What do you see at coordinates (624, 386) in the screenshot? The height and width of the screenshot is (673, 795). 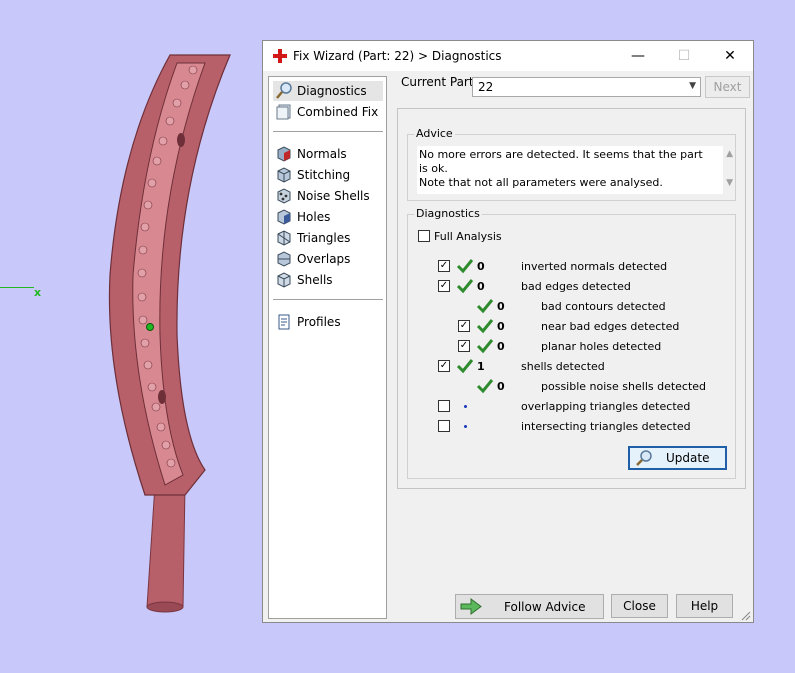 I see `noise-shells-label: possible noise shells detected` at bounding box center [624, 386].